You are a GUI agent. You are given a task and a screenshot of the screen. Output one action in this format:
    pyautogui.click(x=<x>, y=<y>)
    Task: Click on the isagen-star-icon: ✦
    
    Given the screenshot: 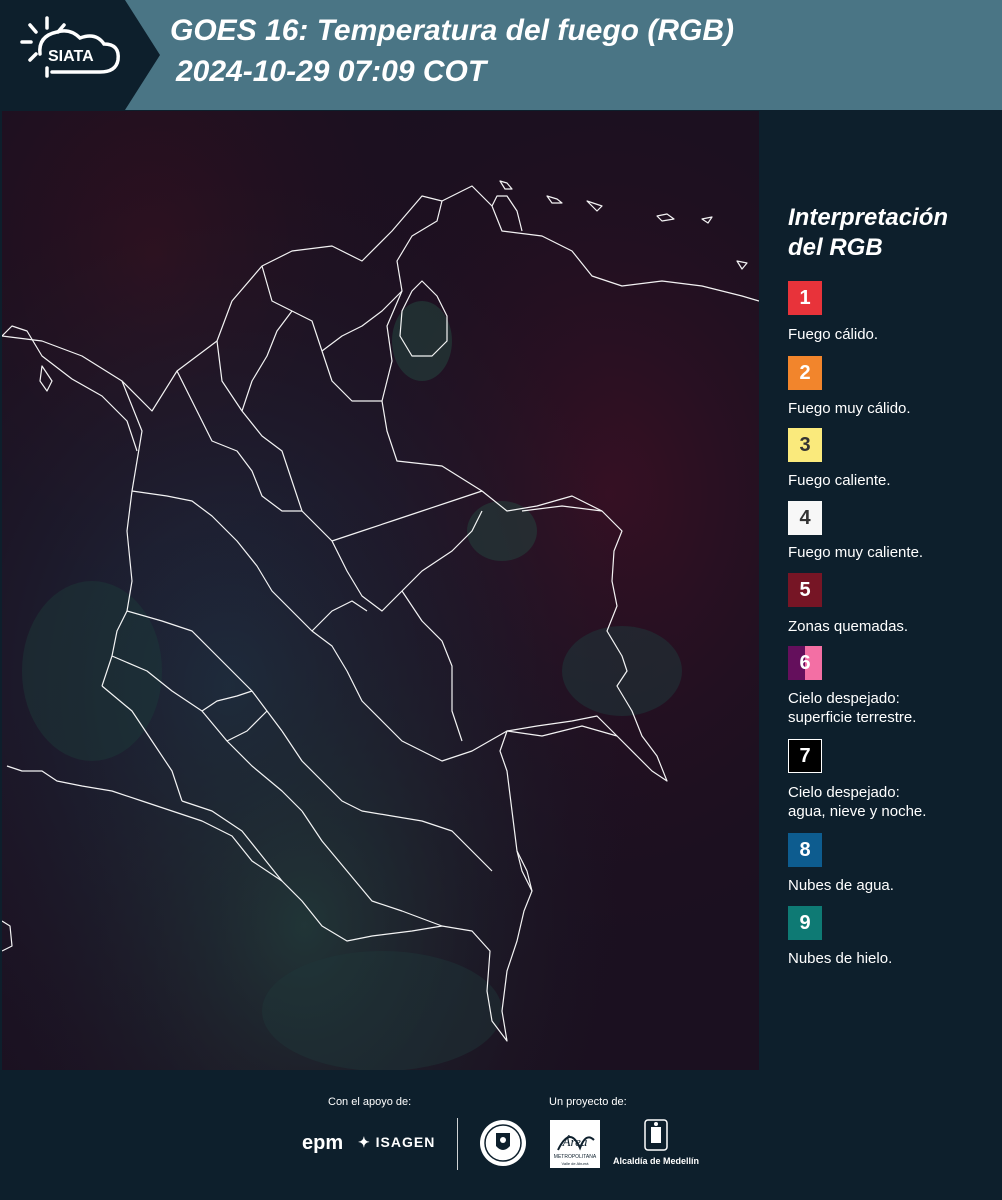 What is the action you would take?
    pyautogui.click(x=367, y=1142)
    